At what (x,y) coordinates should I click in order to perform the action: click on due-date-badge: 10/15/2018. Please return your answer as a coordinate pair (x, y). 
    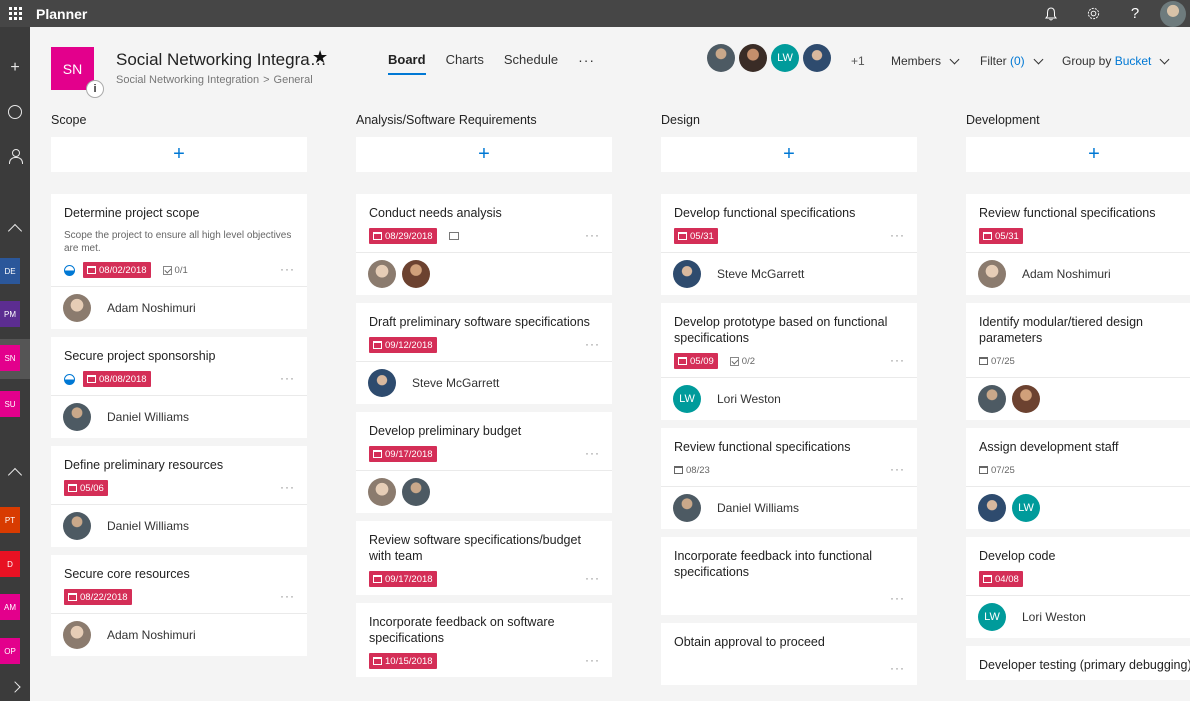
    Looking at the image, I should click on (403, 661).